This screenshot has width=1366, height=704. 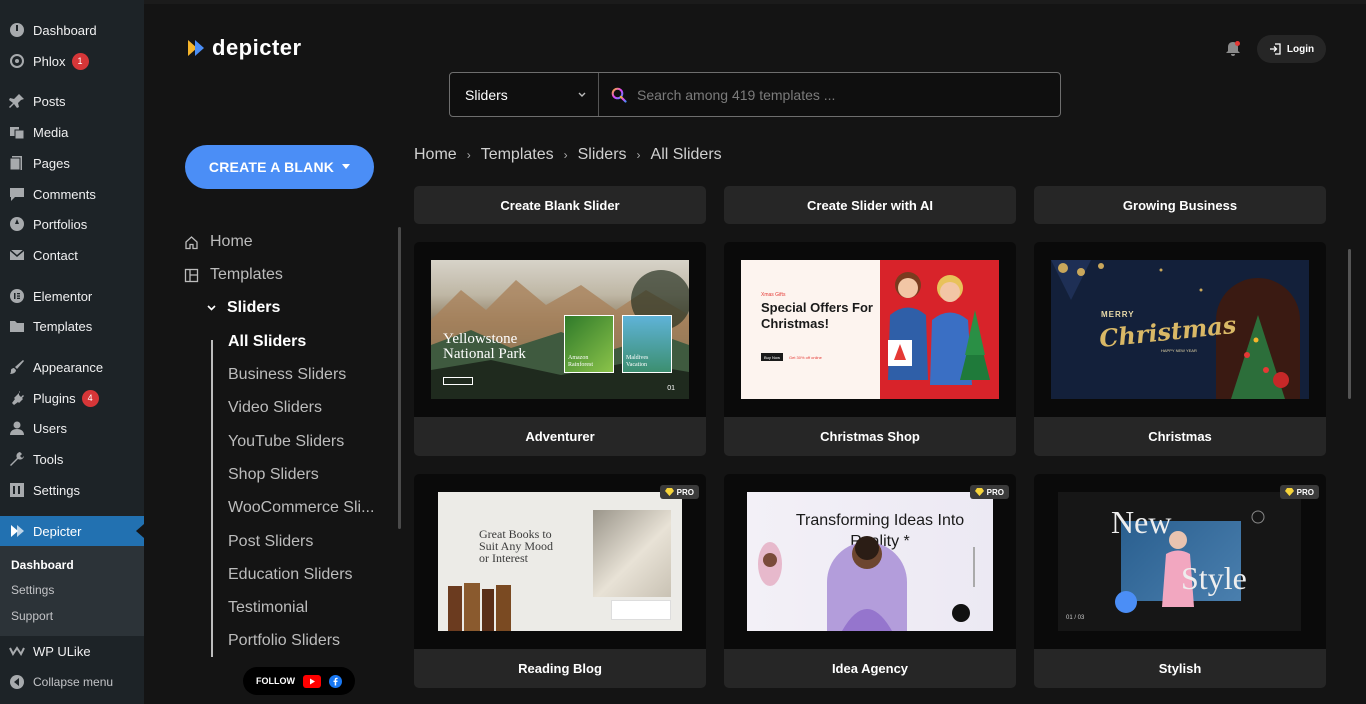 I want to click on template-card-create-ai: Create Slider with AI, so click(x=870, y=205).